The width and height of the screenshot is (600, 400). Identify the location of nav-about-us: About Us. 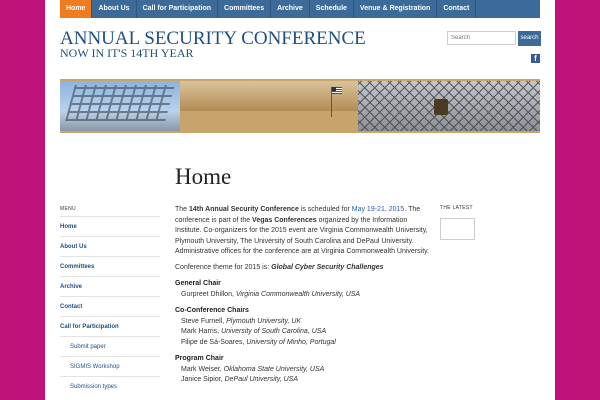
(114, 9).